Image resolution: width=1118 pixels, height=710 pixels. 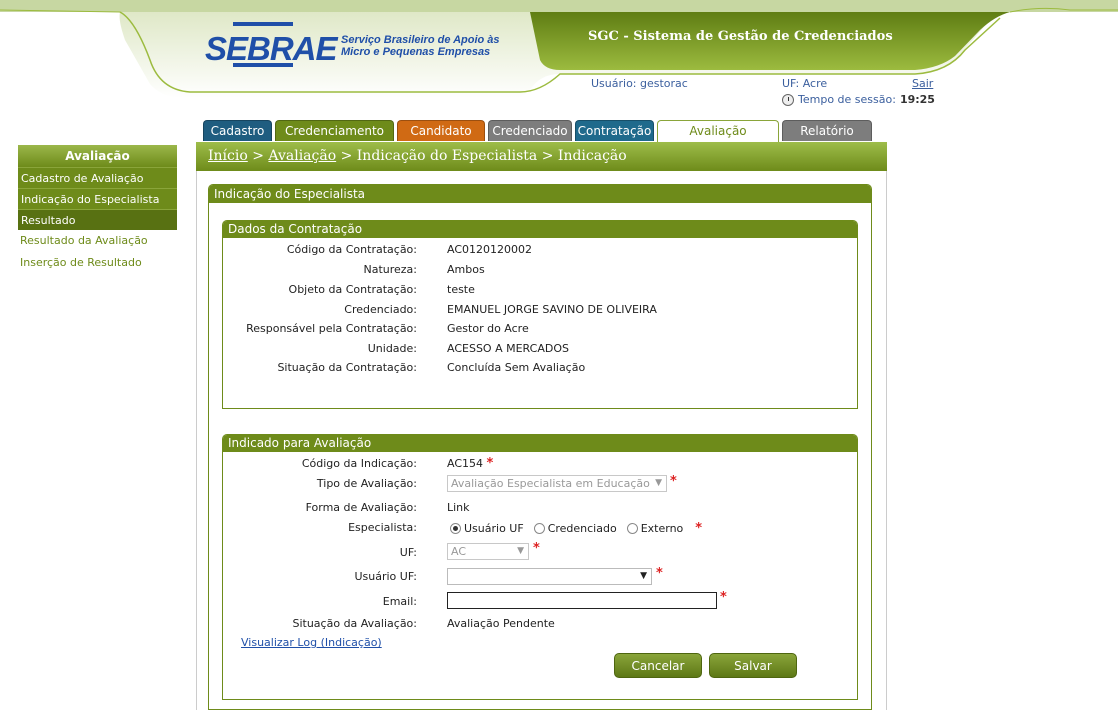 What do you see at coordinates (416, 52) in the screenshot?
I see `logo-tagline-2: Micro e Pequenas Empresas` at bounding box center [416, 52].